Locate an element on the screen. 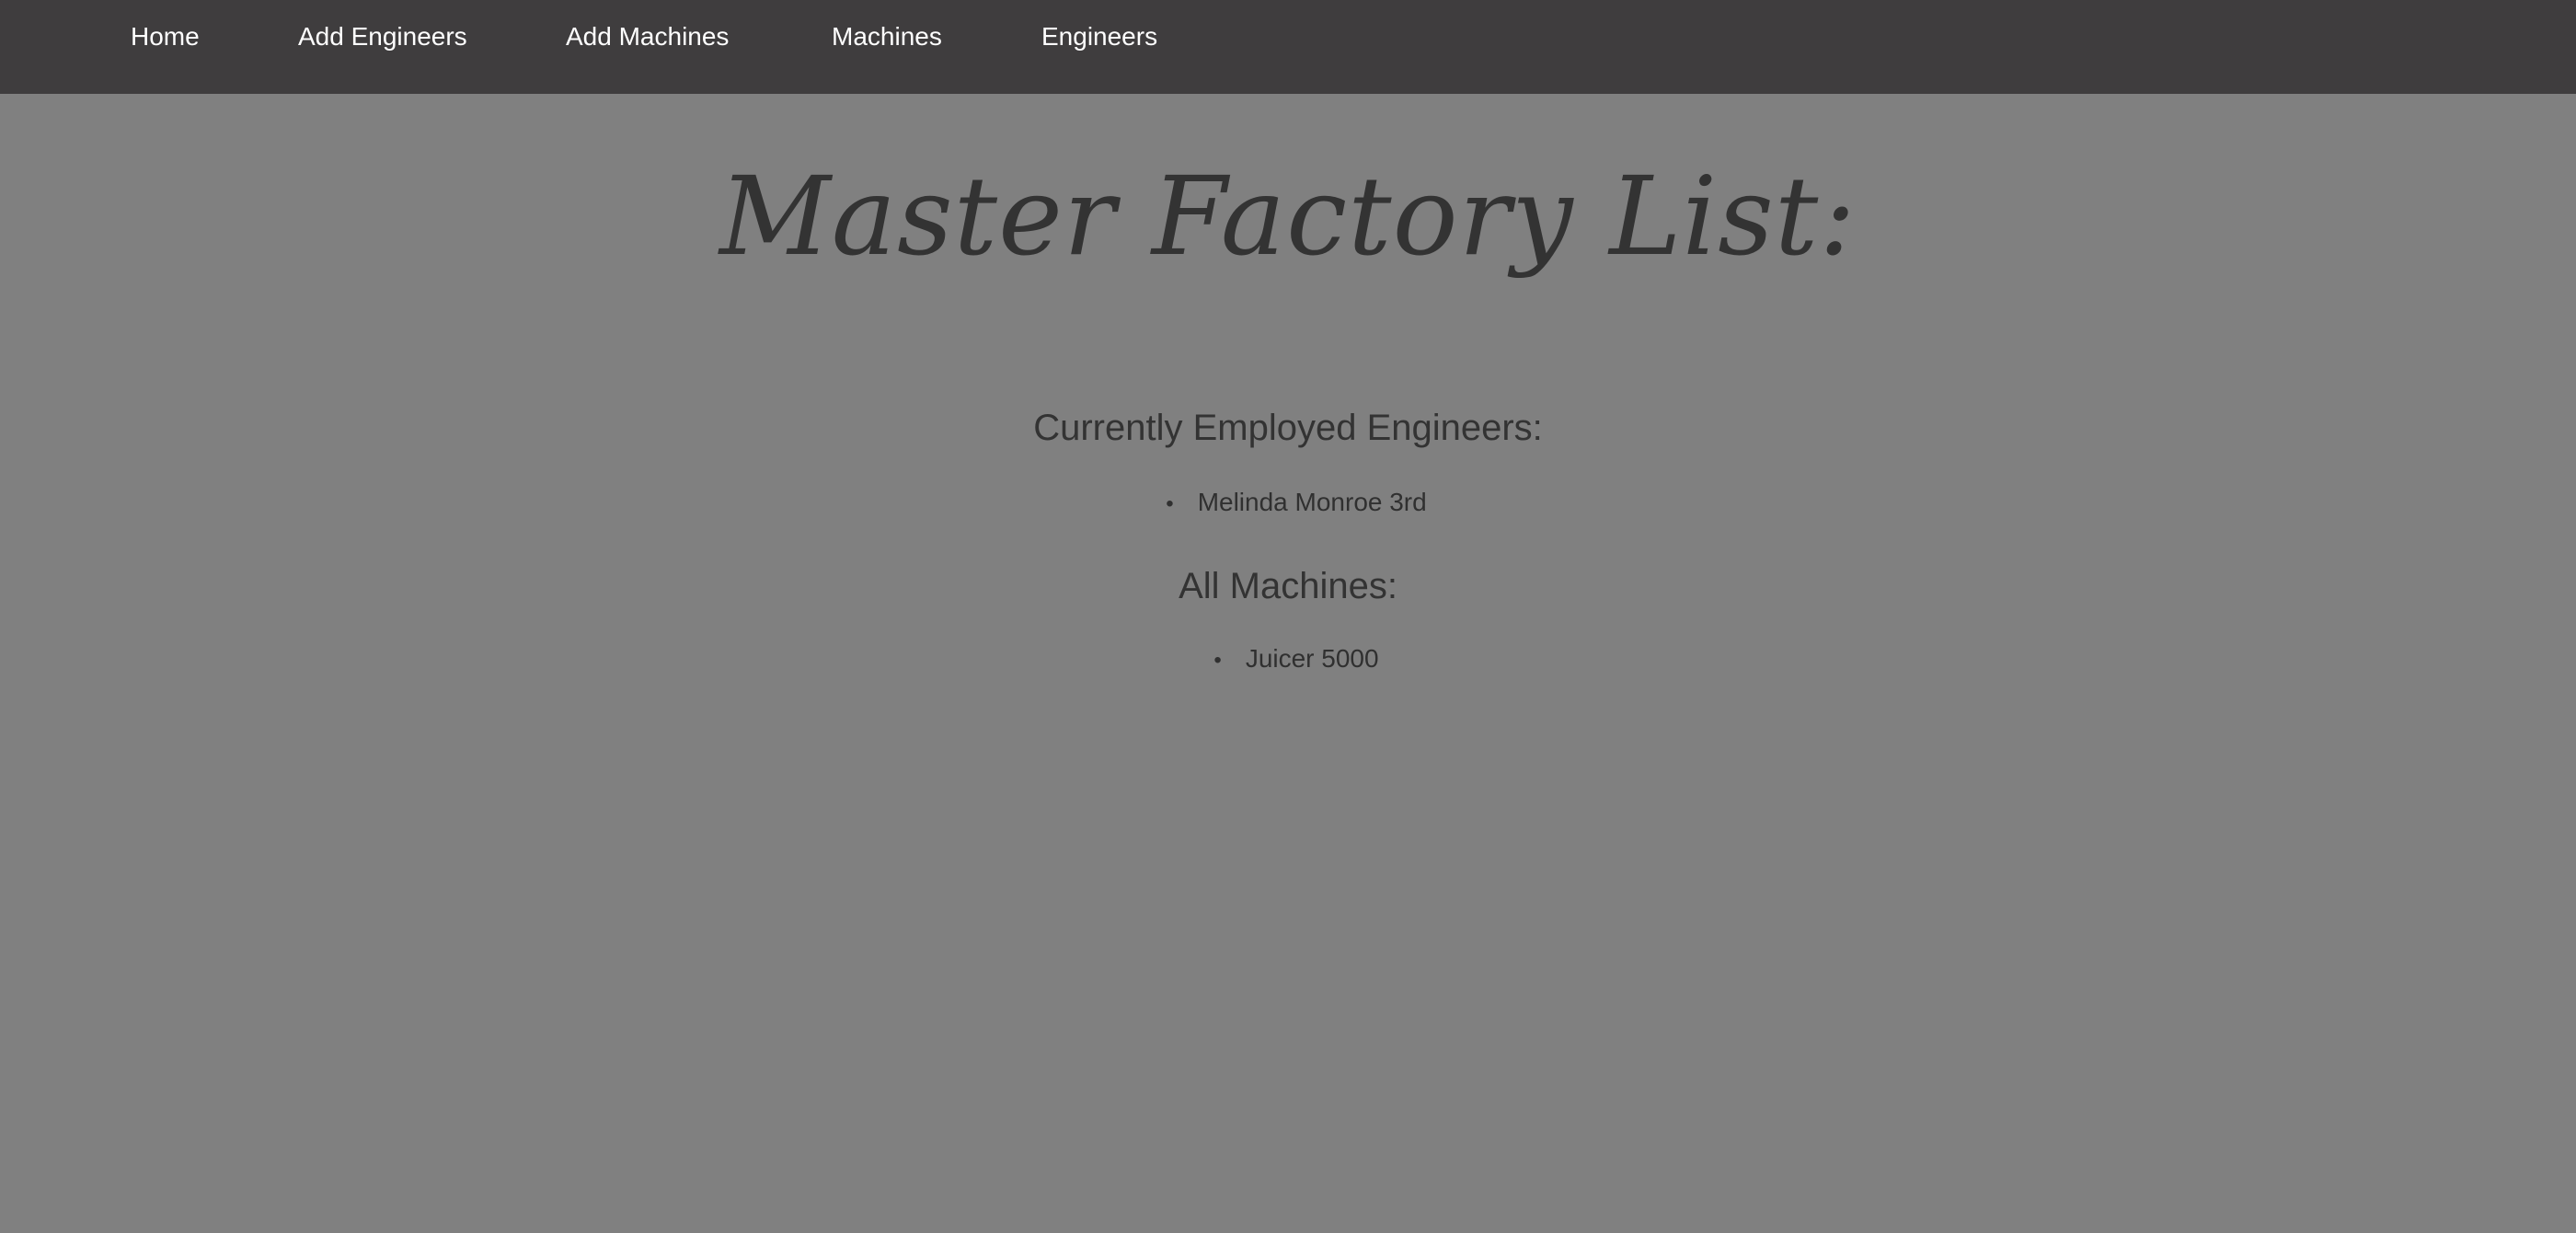 The width and height of the screenshot is (2576, 1233). machine-name: Juicer 5000 is located at coordinates (1312, 658).